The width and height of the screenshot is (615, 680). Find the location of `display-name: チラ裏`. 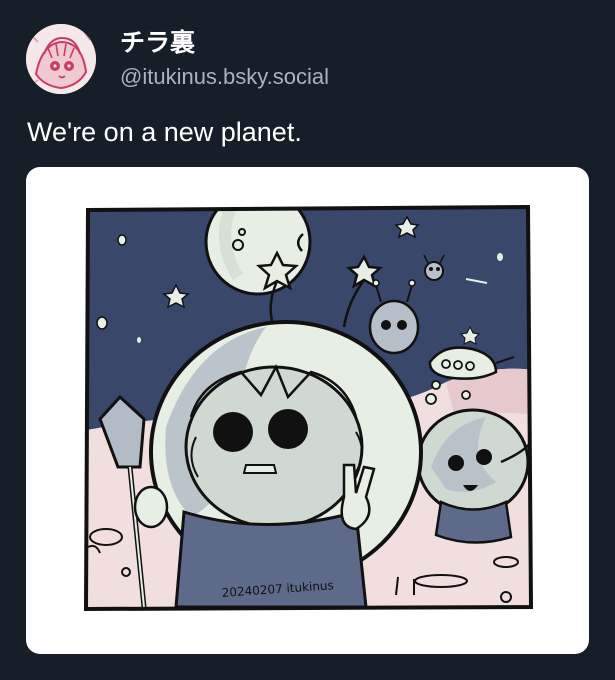

display-name: チラ裏 is located at coordinates (224, 43).